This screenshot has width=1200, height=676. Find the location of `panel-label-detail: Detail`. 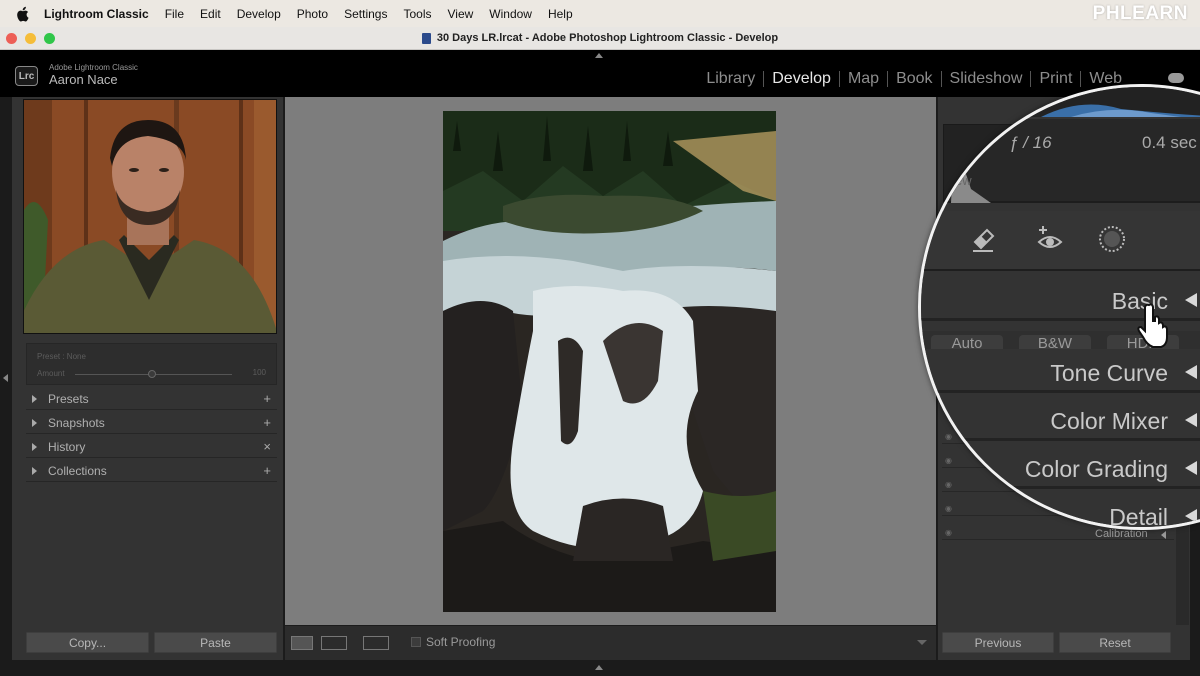

panel-label-detail: Detail is located at coordinates (1138, 515).